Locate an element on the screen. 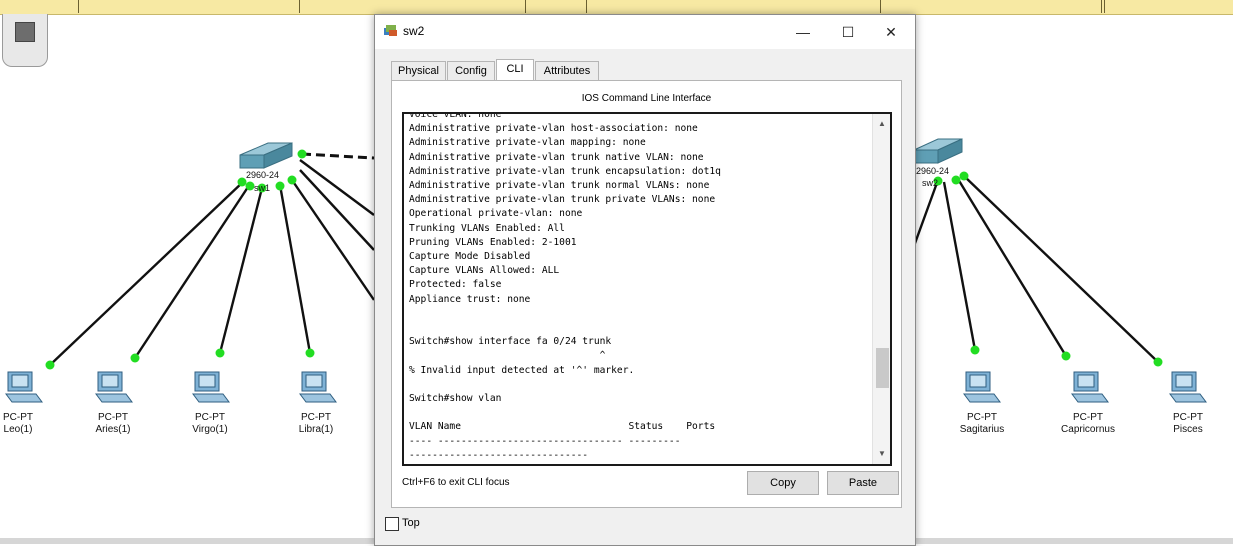 Image resolution: width=1233 pixels, height=546 pixels. link-sw2-sagitarius is located at coordinates (959, 266).